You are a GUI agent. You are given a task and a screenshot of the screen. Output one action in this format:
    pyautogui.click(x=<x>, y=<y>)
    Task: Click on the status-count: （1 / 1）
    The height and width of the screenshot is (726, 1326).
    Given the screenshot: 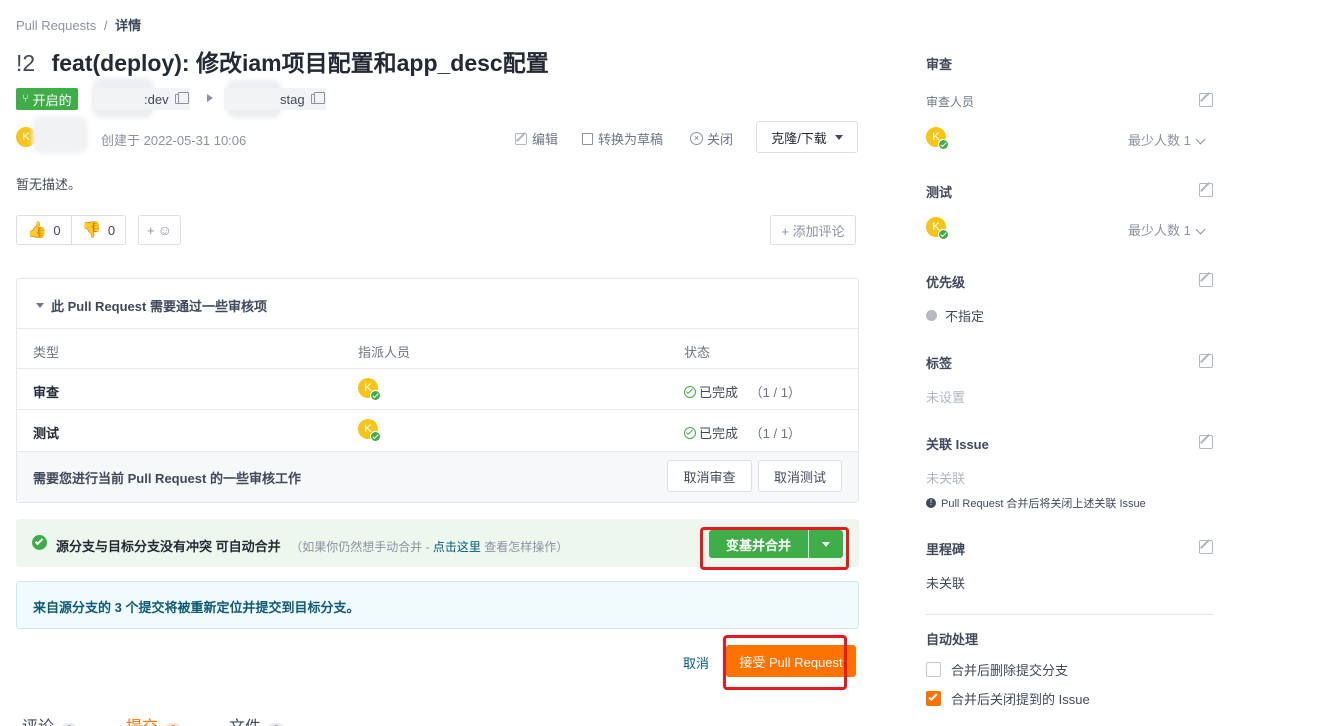 What is the action you would take?
    pyautogui.click(x=775, y=433)
    